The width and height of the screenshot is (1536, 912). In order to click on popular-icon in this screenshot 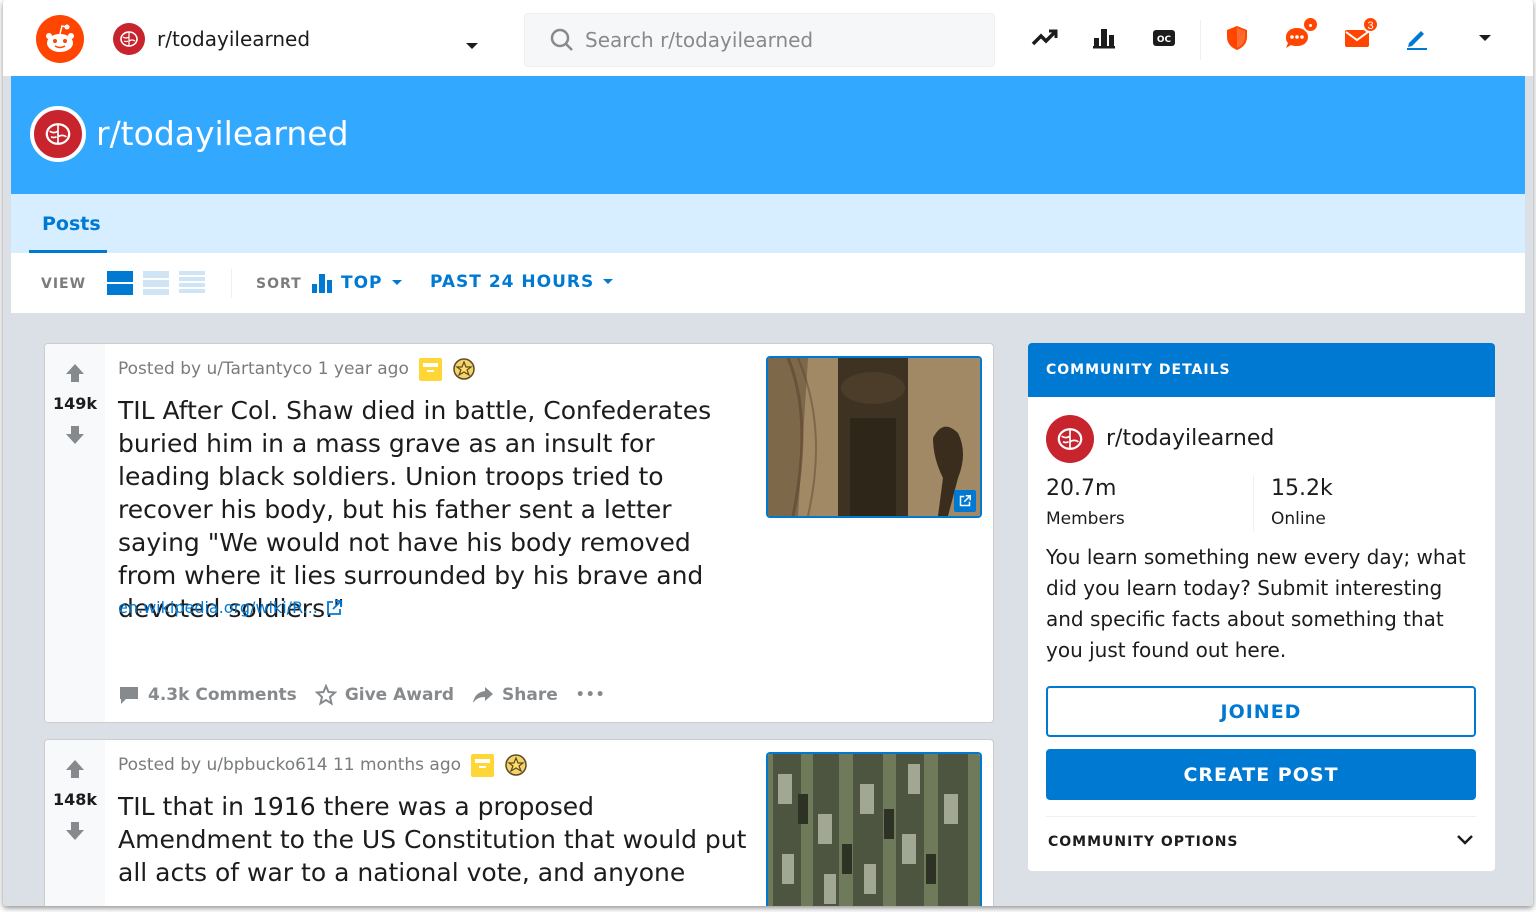, I will do `click(1045, 38)`.